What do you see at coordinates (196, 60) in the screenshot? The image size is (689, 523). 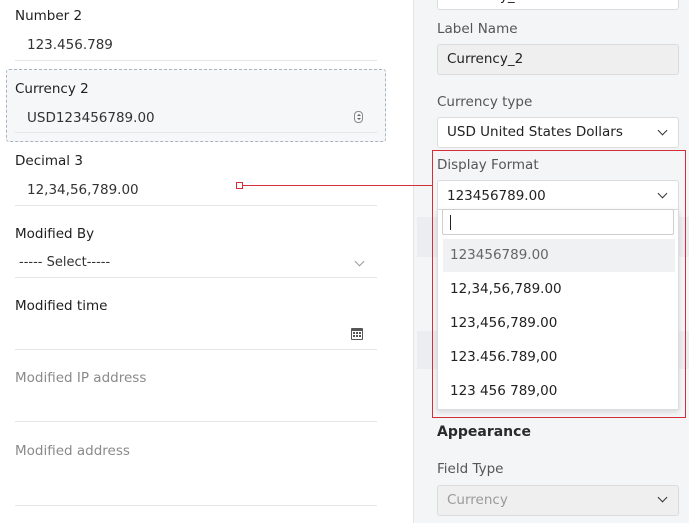 I see `number2-underline` at bounding box center [196, 60].